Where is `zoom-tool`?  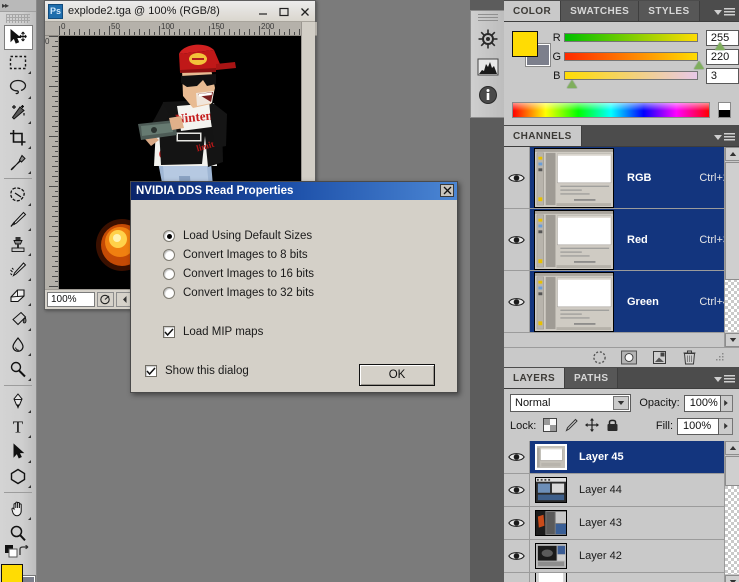
zoom-tool is located at coordinates (18, 533).